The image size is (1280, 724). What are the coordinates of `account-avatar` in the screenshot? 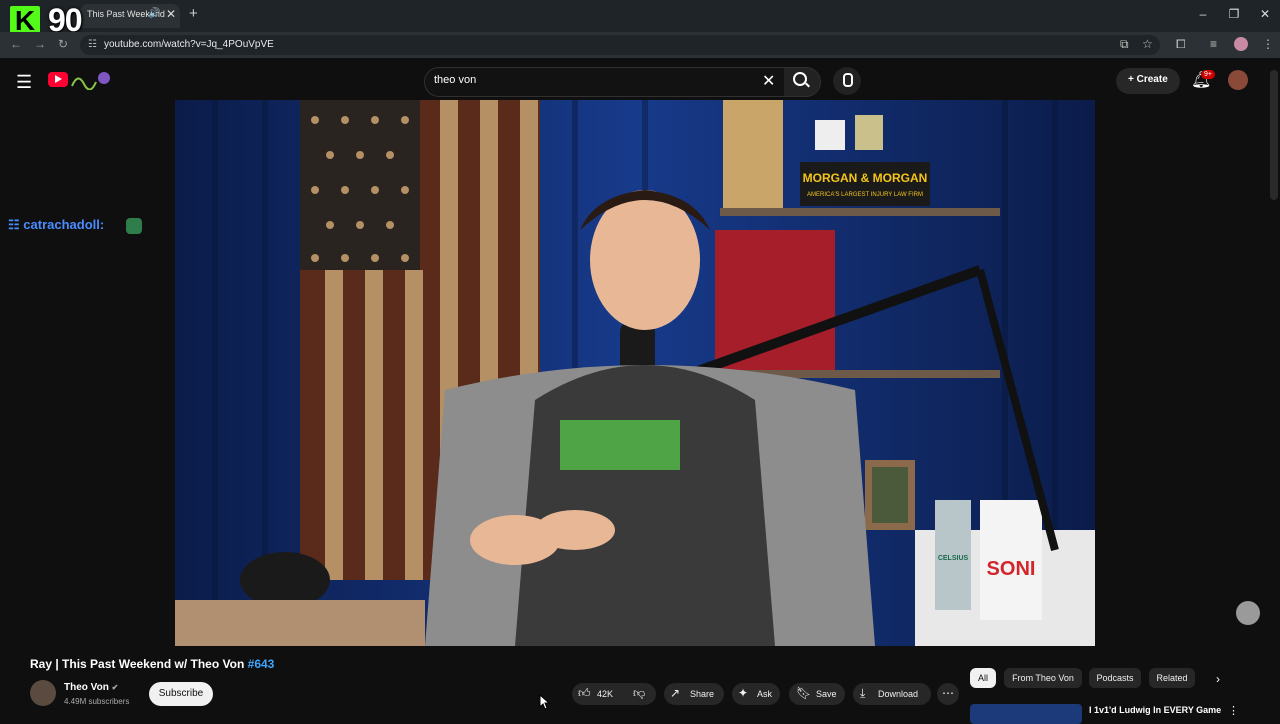 It's located at (1238, 80).